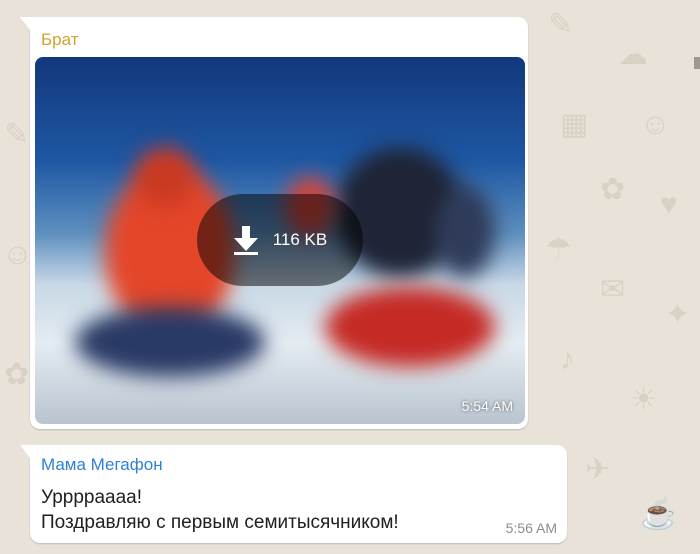  I want to click on scroll-indicator, so click(697, 63).